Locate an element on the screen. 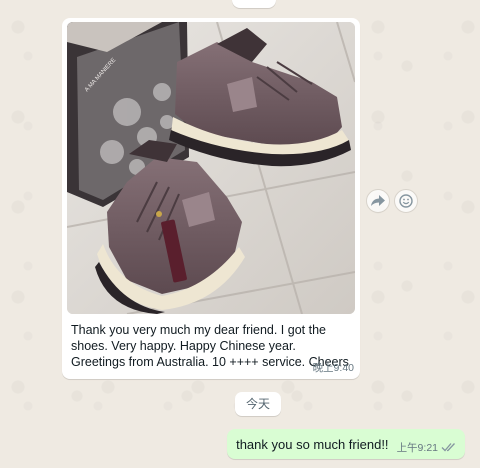 The image size is (480, 468). outgoing-message-text: thank you so much friend!! is located at coordinates (312, 444).